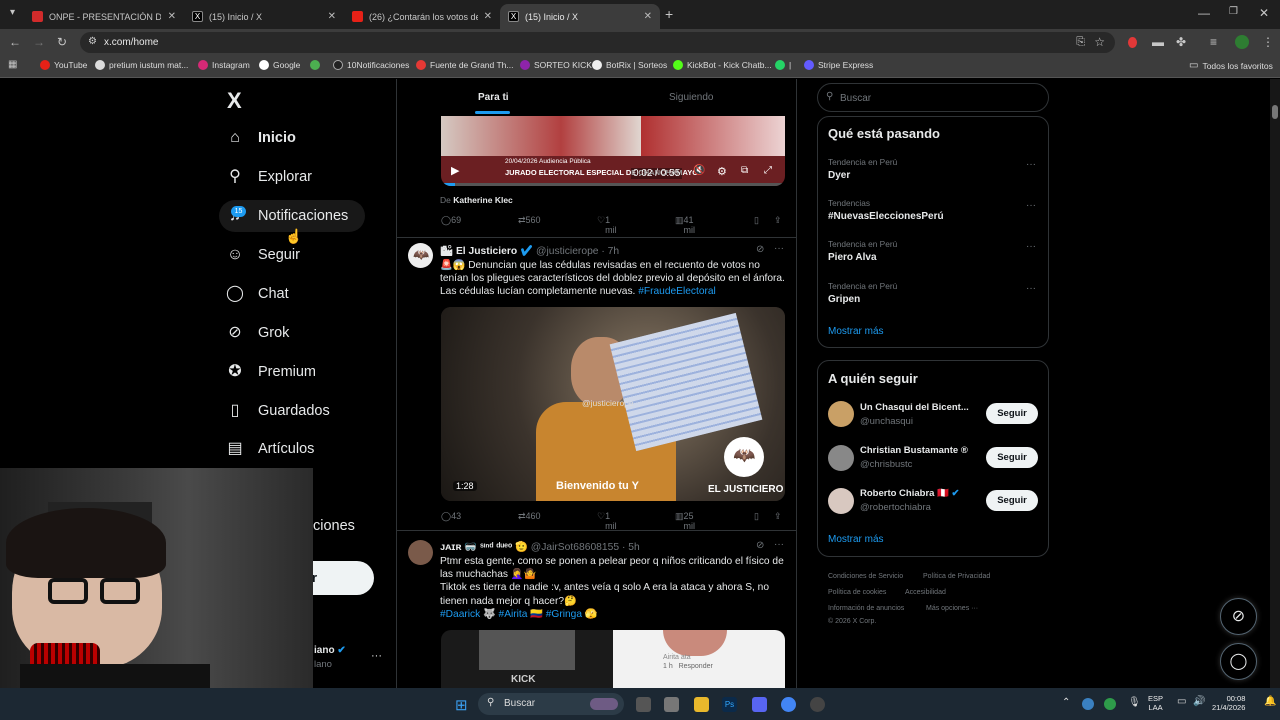  What do you see at coordinates (279, 65) in the screenshot?
I see `bookmark-item: Google` at bounding box center [279, 65].